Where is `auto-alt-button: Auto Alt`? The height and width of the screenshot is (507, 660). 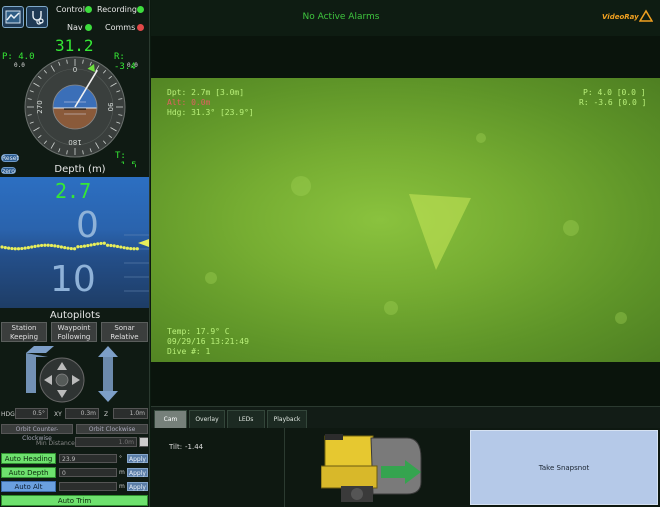 auto-alt-button: Auto Alt is located at coordinates (28, 486).